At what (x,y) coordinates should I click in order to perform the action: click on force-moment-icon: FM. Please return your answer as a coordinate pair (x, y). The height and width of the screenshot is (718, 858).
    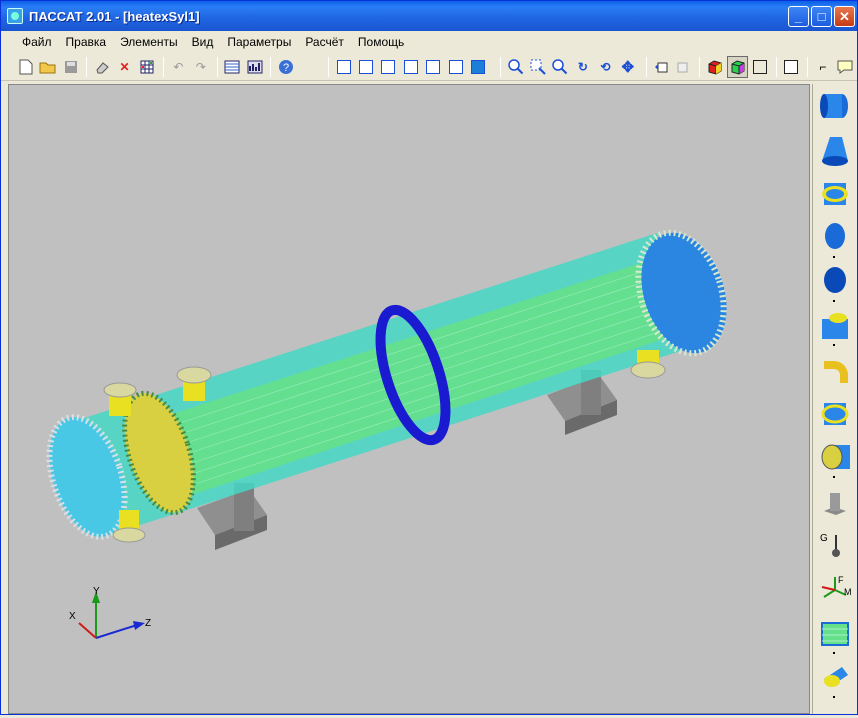
    Looking at the image, I should click on (835, 590).